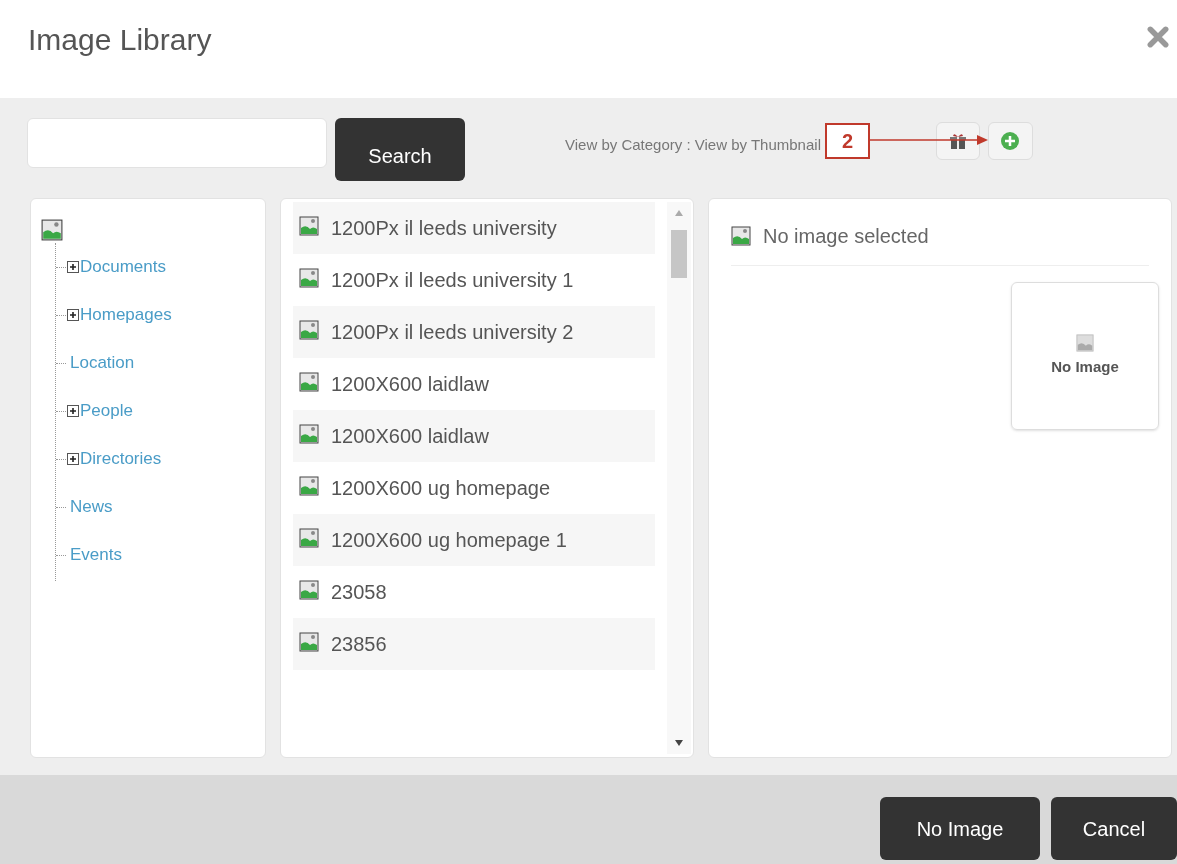 This screenshot has height=864, width=1177. Describe the element at coordinates (474, 644) in the screenshot. I see `image-list-item: 23856` at that location.